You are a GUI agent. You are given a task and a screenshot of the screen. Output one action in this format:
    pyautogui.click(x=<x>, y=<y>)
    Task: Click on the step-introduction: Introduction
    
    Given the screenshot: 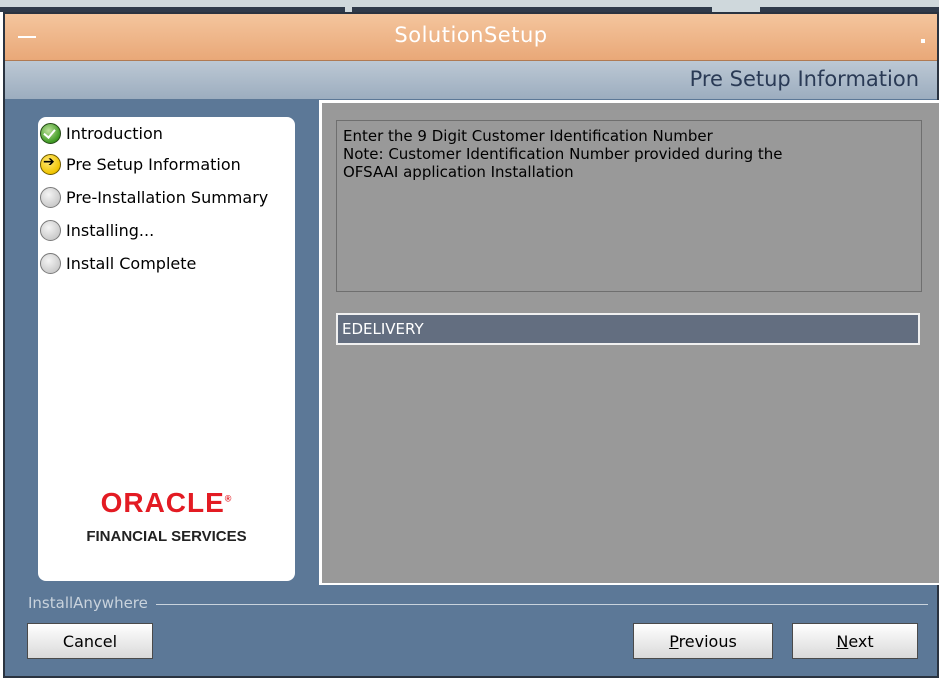 What is the action you would take?
    pyautogui.click(x=101, y=133)
    